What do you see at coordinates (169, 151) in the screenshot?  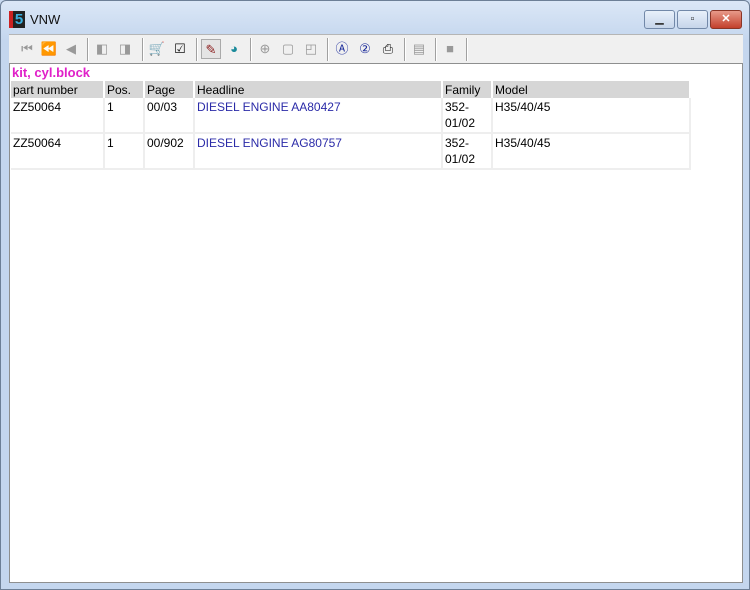 I see `page-cell: 00/902` at bounding box center [169, 151].